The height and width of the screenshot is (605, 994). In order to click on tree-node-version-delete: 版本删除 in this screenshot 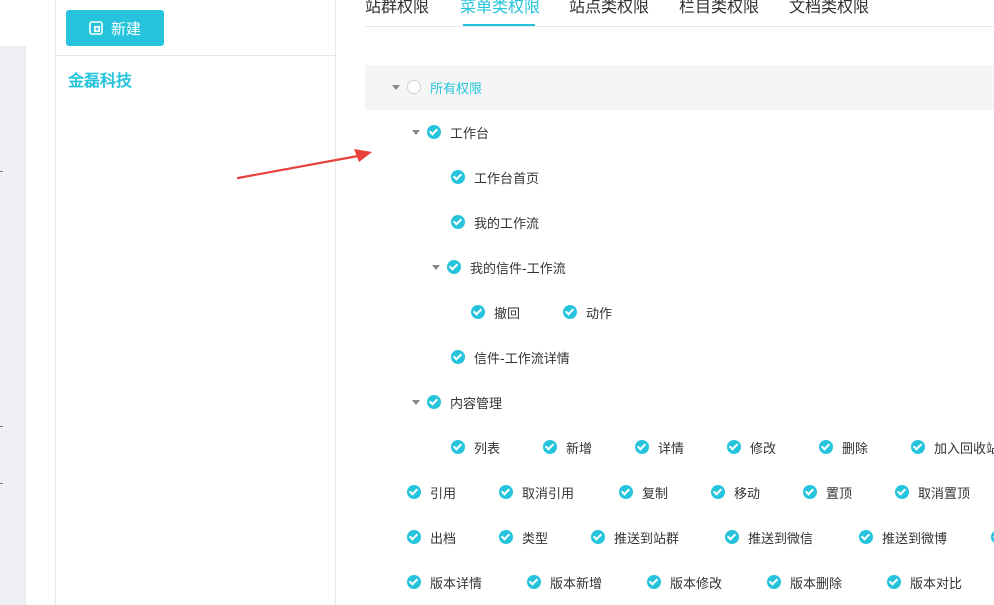, I will do `click(804, 582)`.